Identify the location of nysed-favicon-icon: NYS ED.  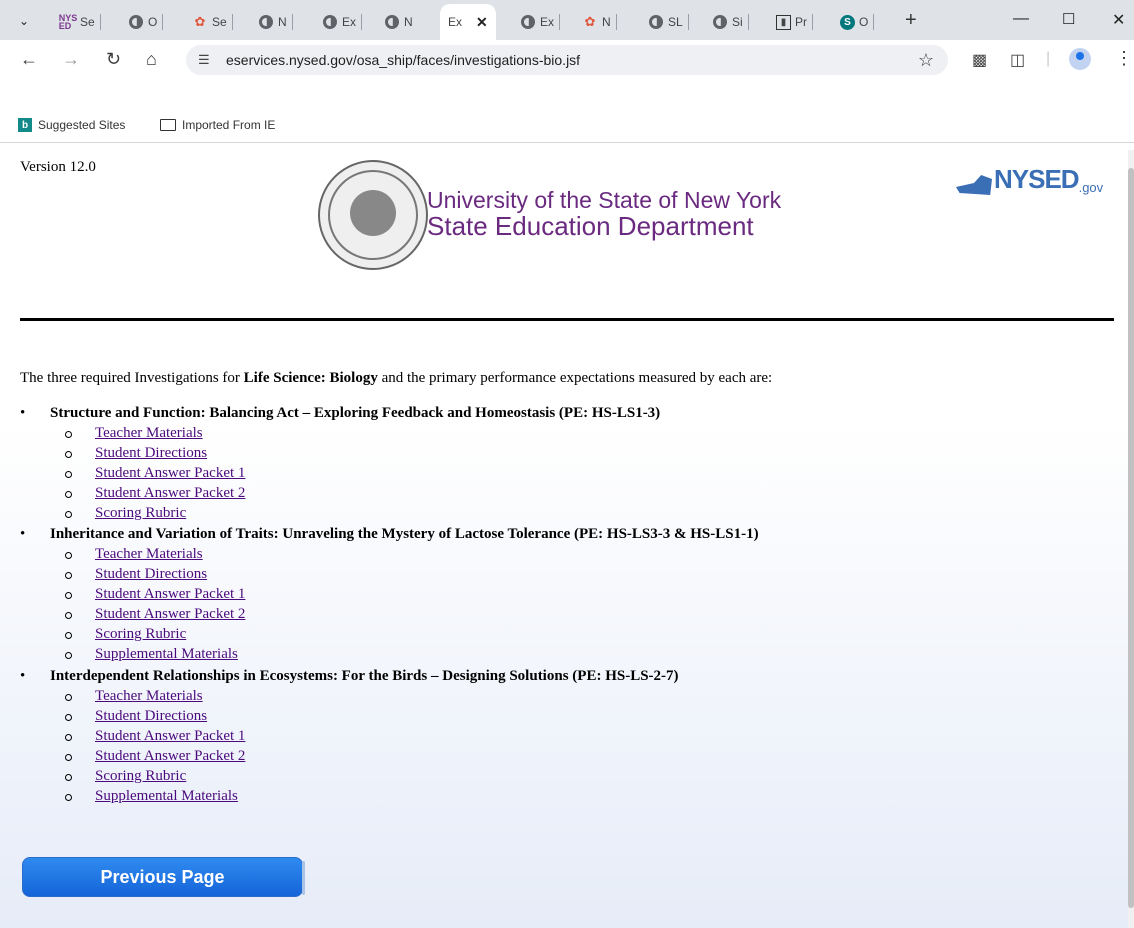
(68, 22).